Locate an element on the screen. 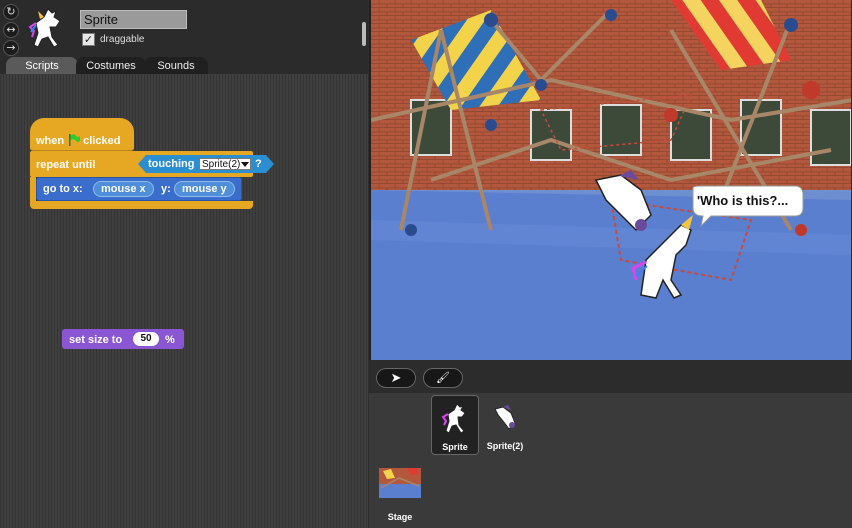  stage-tile: Stage is located at coordinates (400, 495).